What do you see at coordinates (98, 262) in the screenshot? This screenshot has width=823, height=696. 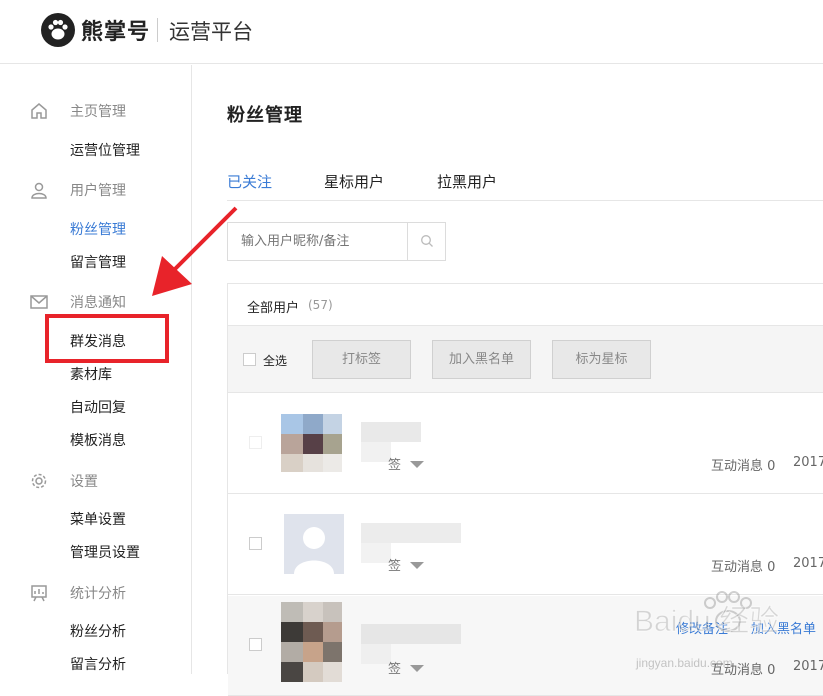 I see `sidebar-item-comments: 留言管理` at bounding box center [98, 262].